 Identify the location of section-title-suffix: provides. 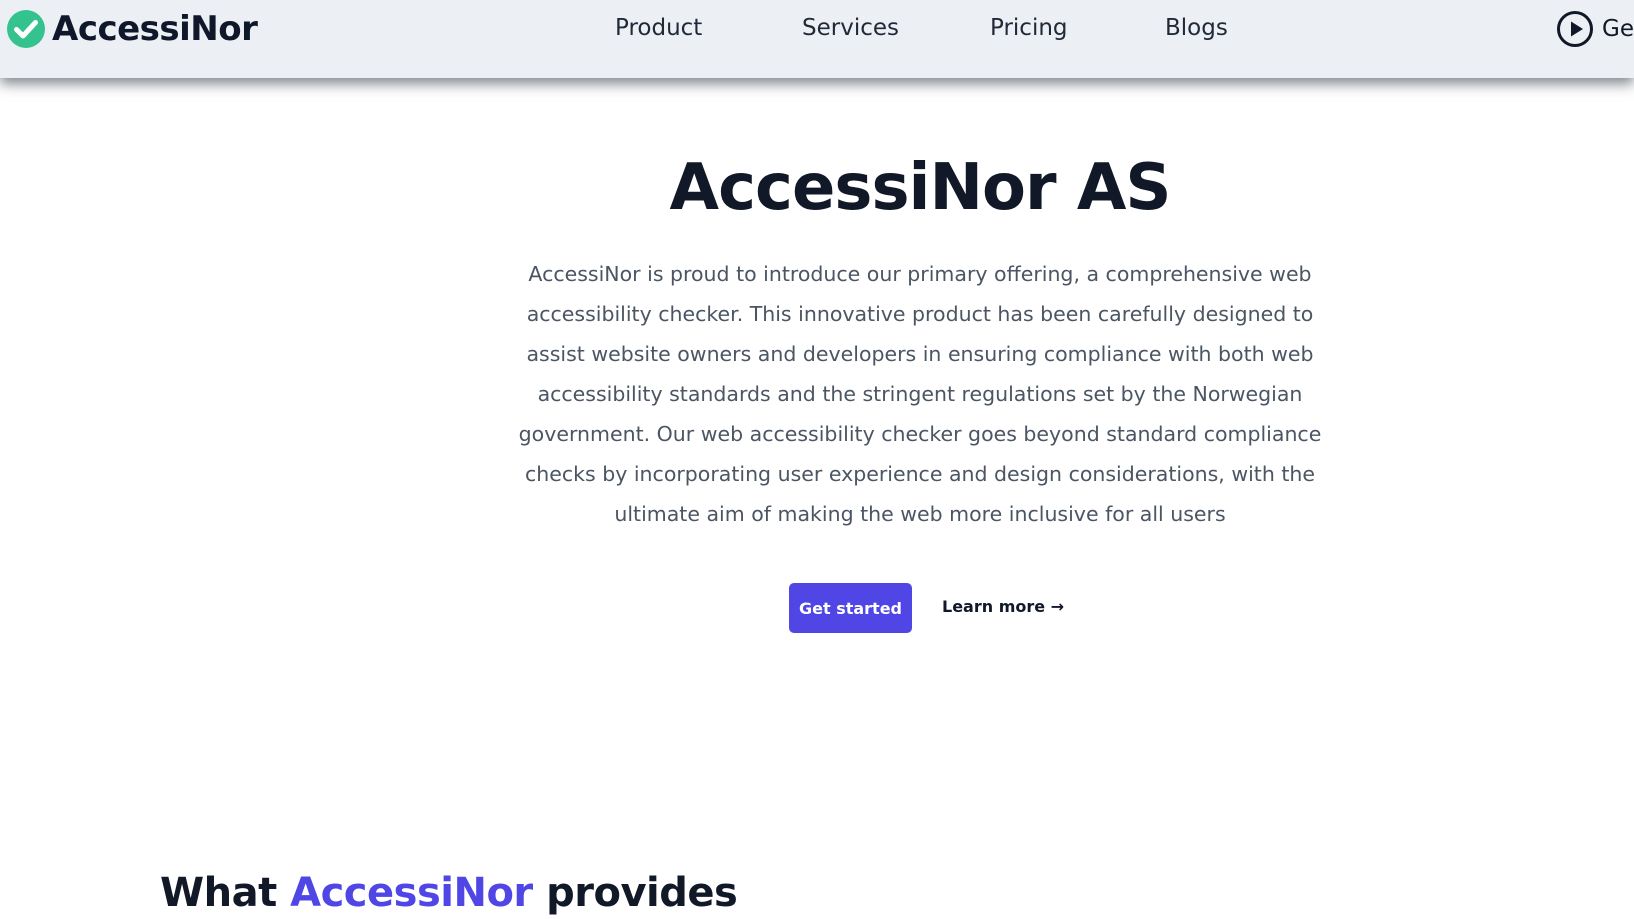
(635, 893).